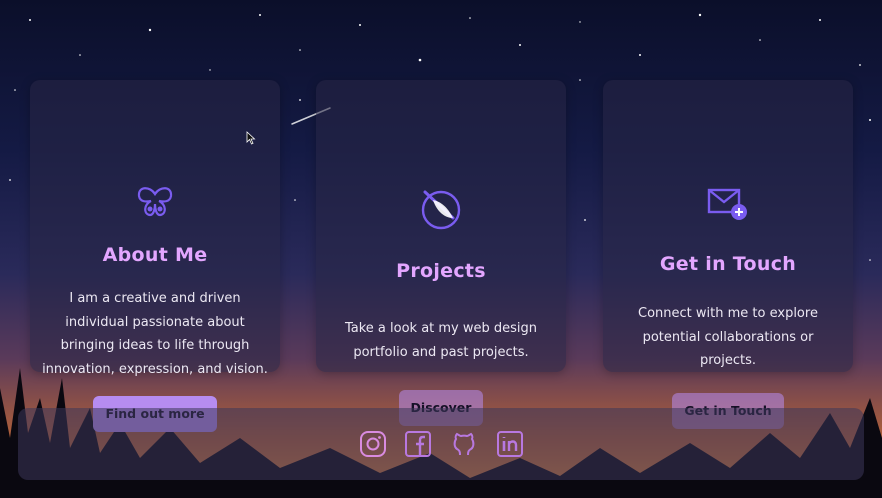 This screenshot has width=882, height=498. What do you see at coordinates (155, 369) in the screenshot?
I see `card-text-line: innovation, expression, and vision.` at bounding box center [155, 369].